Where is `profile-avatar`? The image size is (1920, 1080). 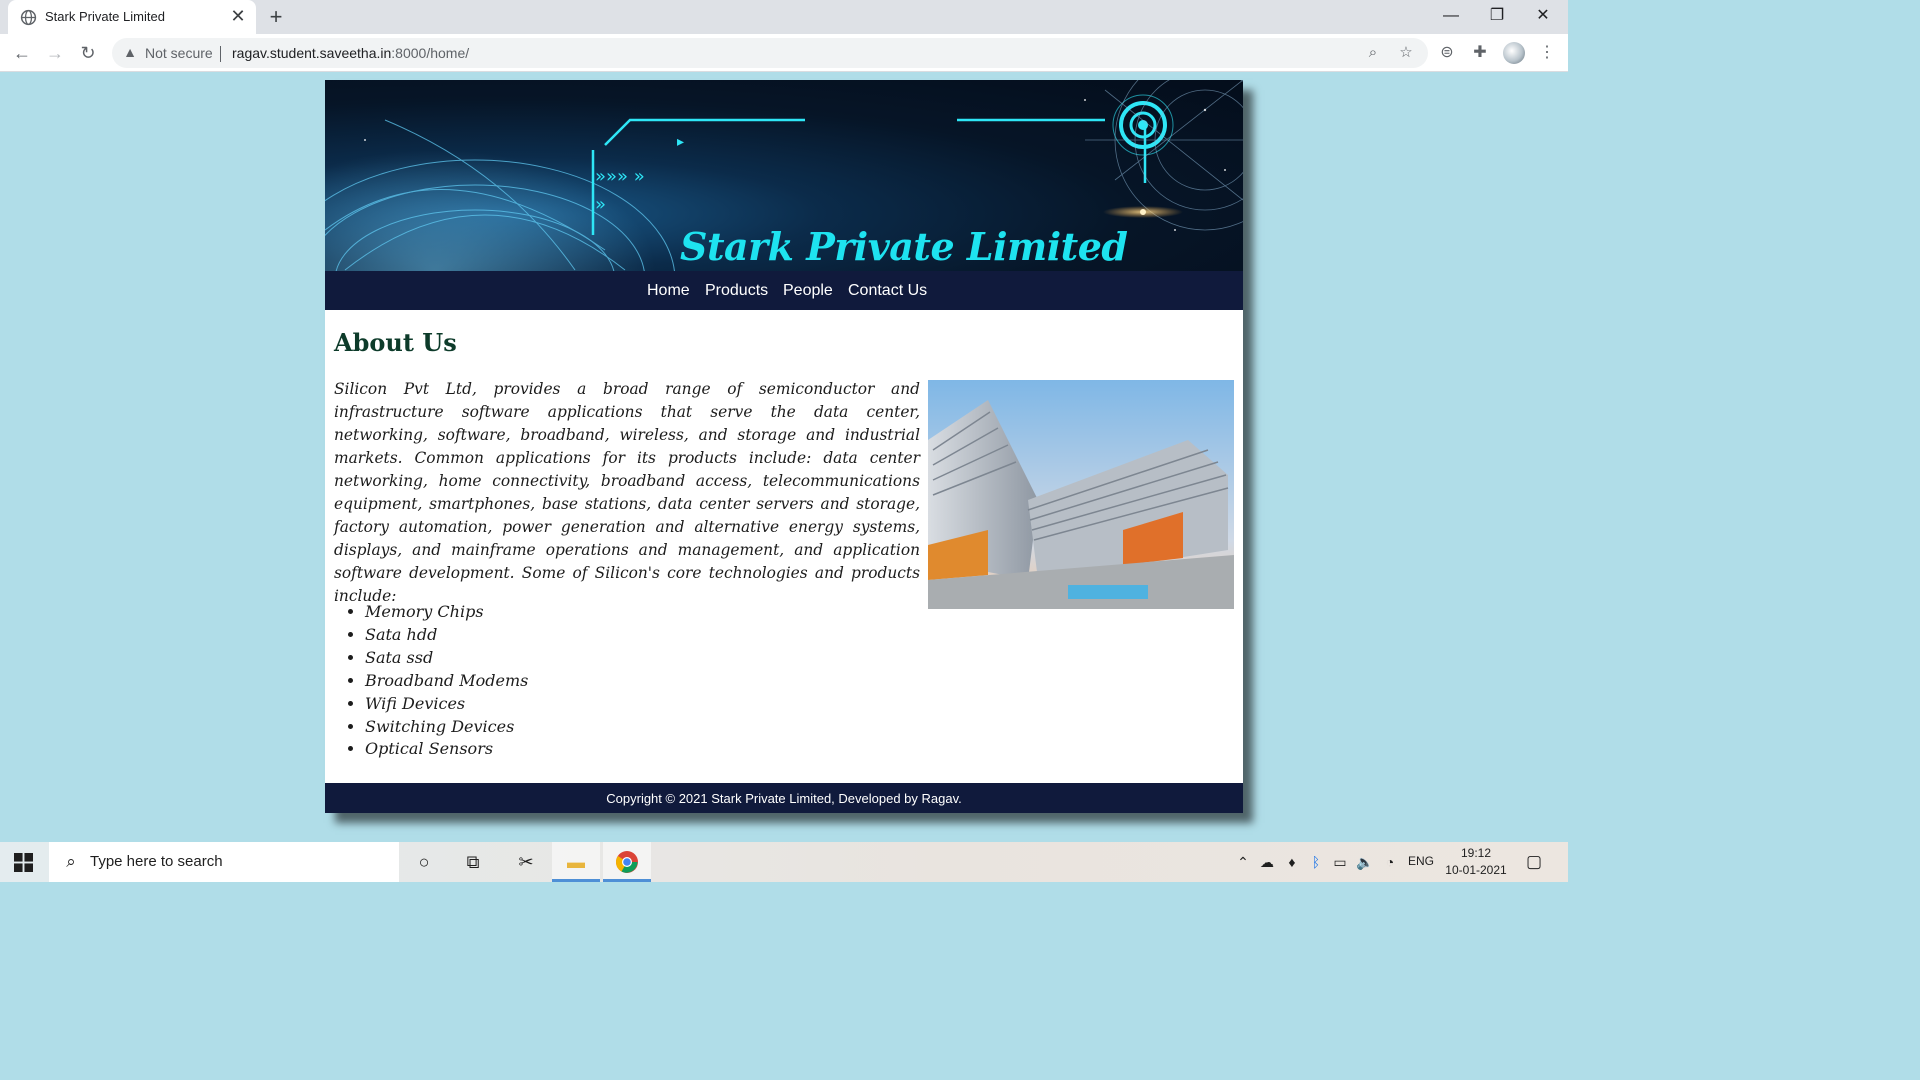
profile-avatar is located at coordinates (1514, 53).